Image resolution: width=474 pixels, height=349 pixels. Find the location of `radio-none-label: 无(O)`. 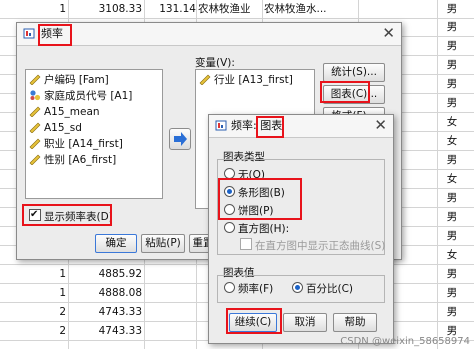

radio-none-label: 无(O) is located at coordinates (251, 175).